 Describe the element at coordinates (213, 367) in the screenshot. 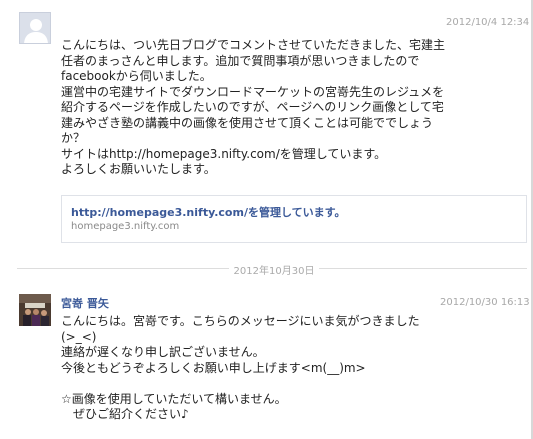

I see `message-line: 今後ともどうぞよろしくお願い申し上げます<m(__)m>` at that location.